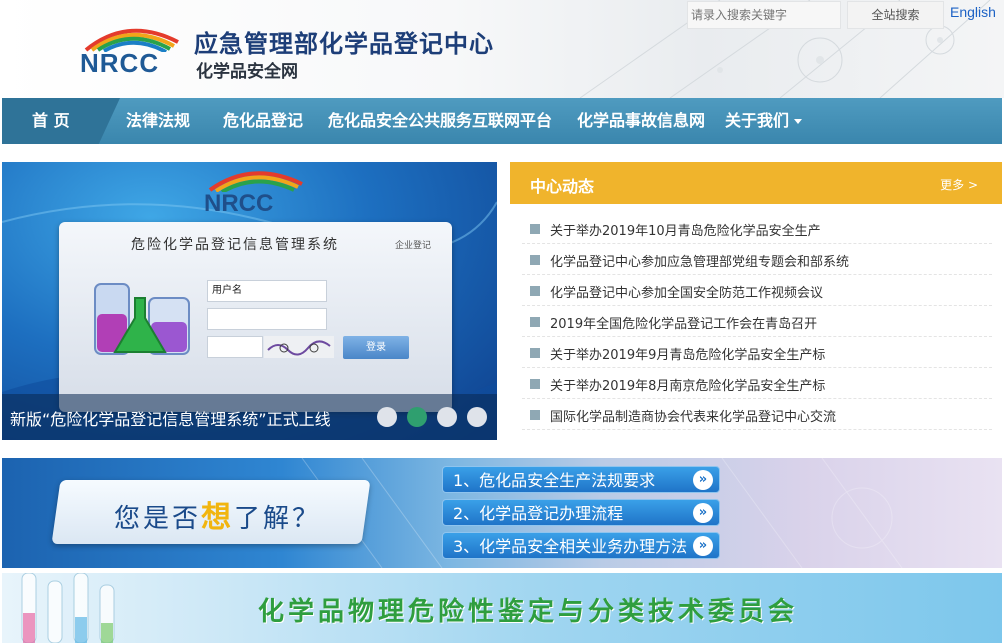 This screenshot has width=1004, height=643. What do you see at coordinates (570, 546) in the screenshot?
I see `faq-button-label: 3、化学品安全相关业务办理方法` at bounding box center [570, 546].